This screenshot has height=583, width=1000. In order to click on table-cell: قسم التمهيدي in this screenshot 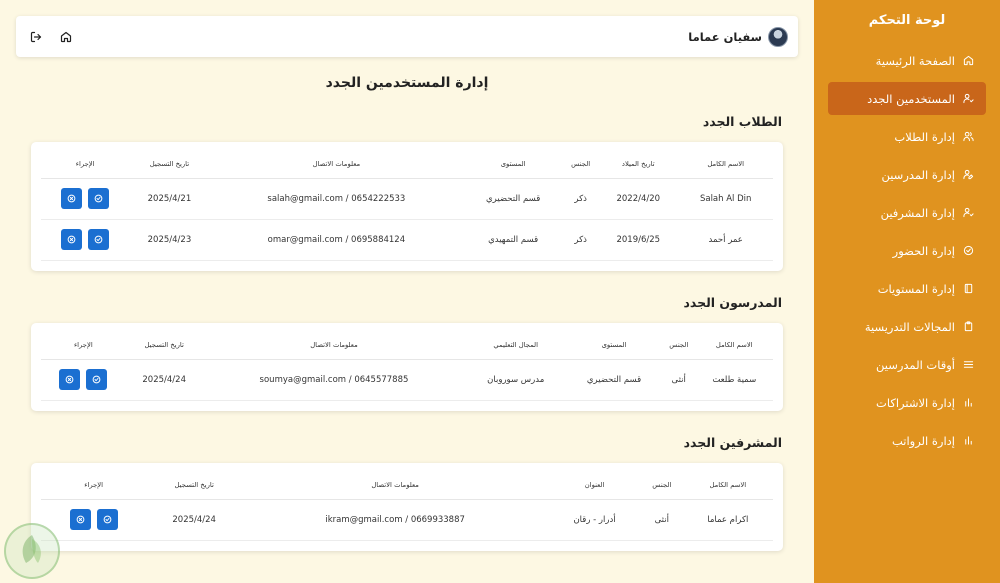, I will do `click(513, 240)`.